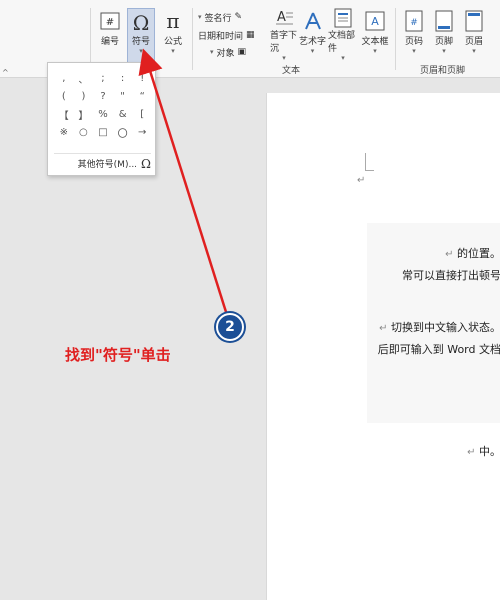  I want to click on instruction-callout: 找到"符号"单击, so click(118, 355).